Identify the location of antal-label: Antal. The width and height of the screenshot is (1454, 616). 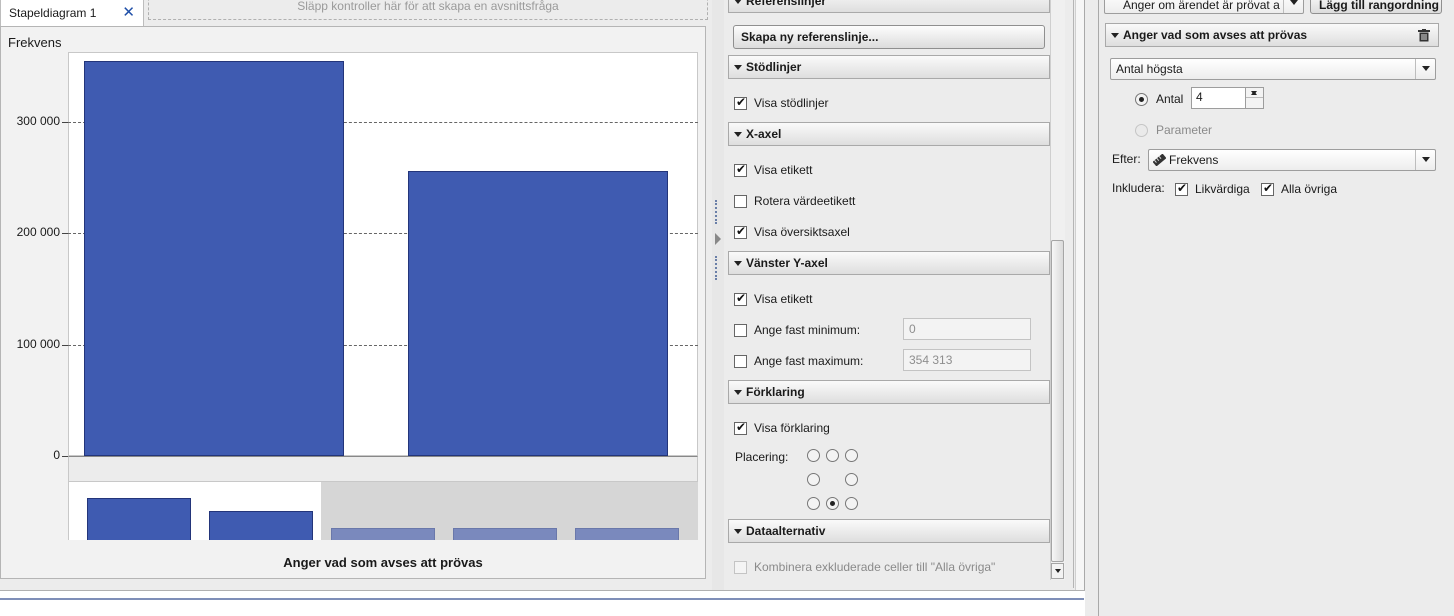
(1170, 99).